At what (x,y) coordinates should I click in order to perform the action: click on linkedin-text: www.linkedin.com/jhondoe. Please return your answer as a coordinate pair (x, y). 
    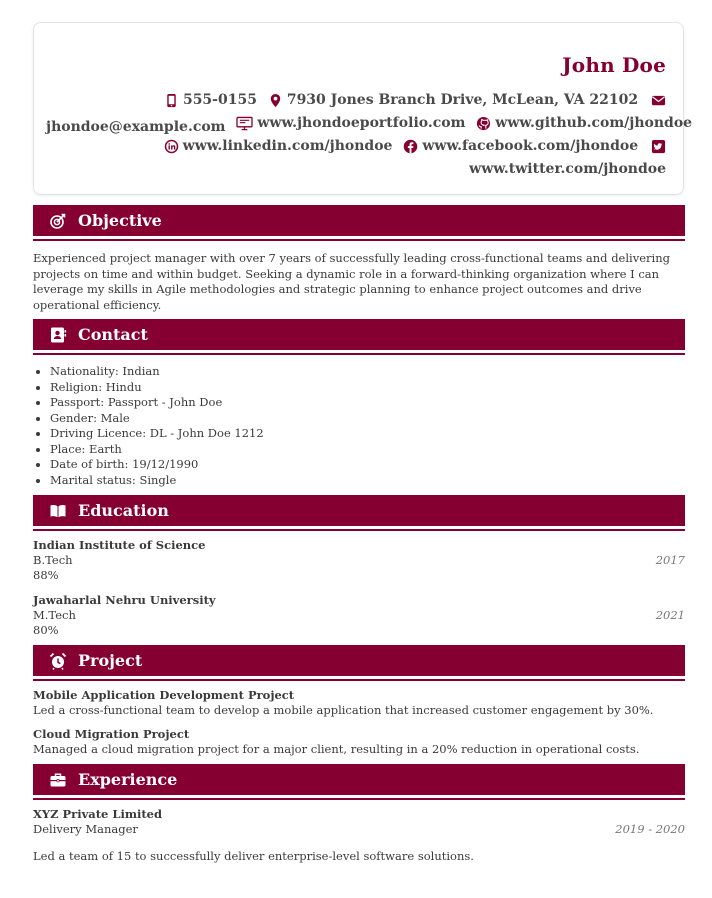
    Looking at the image, I should click on (287, 146).